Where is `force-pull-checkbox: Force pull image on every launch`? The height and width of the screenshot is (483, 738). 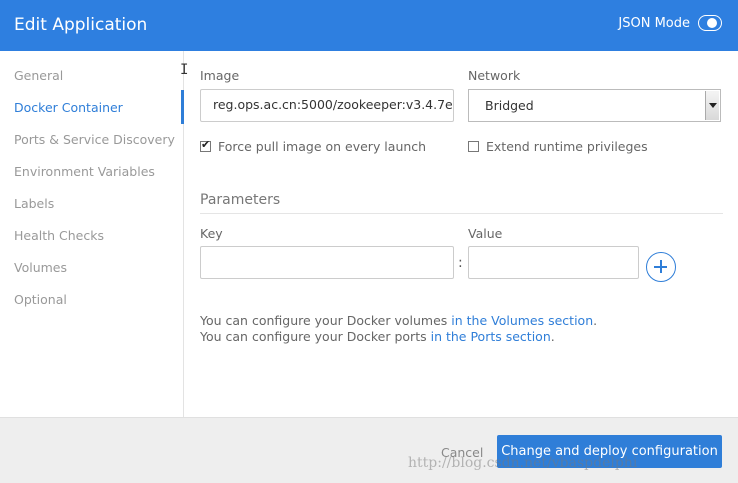 force-pull-checkbox: Force pull image on every launch is located at coordinates (313, 146).